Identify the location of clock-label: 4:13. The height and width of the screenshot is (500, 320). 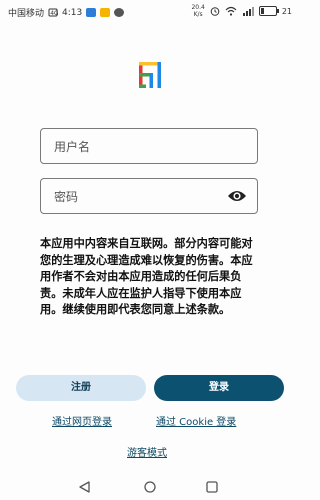
(72, 12).